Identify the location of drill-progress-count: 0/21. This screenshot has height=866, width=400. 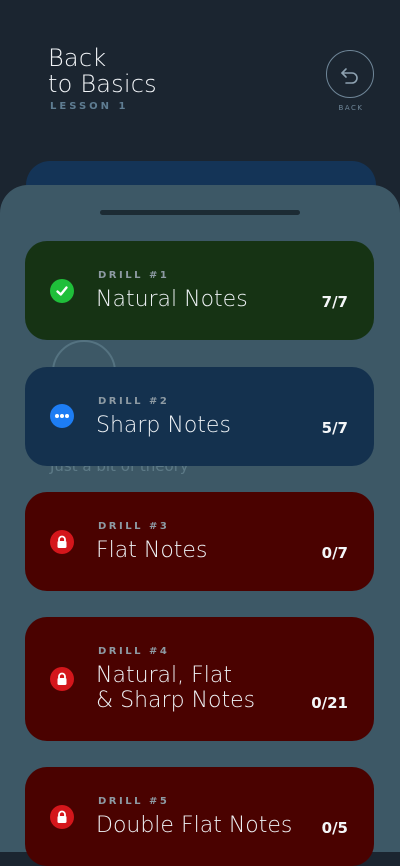
(329, 703).